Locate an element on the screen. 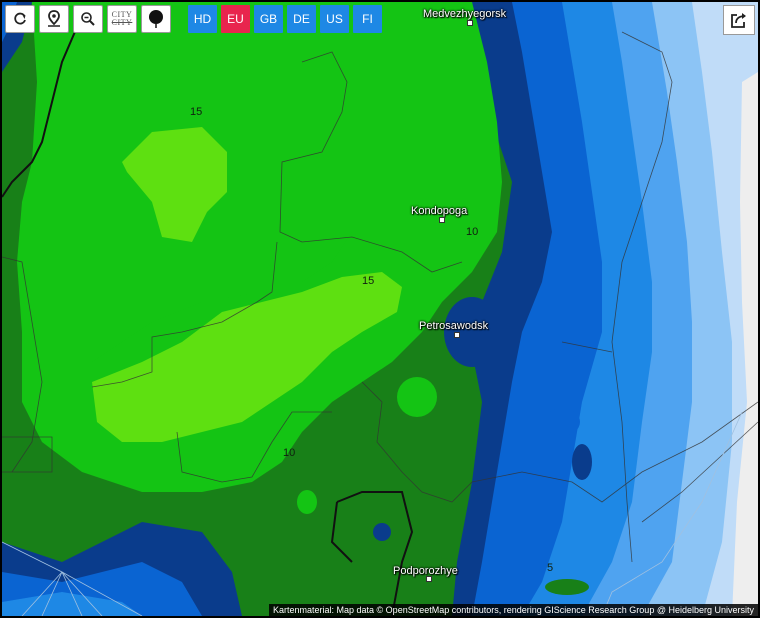 This screenshot has height=618, width=760. city-labels-toggle: CITY CITY is located at coordinates (122, 19).